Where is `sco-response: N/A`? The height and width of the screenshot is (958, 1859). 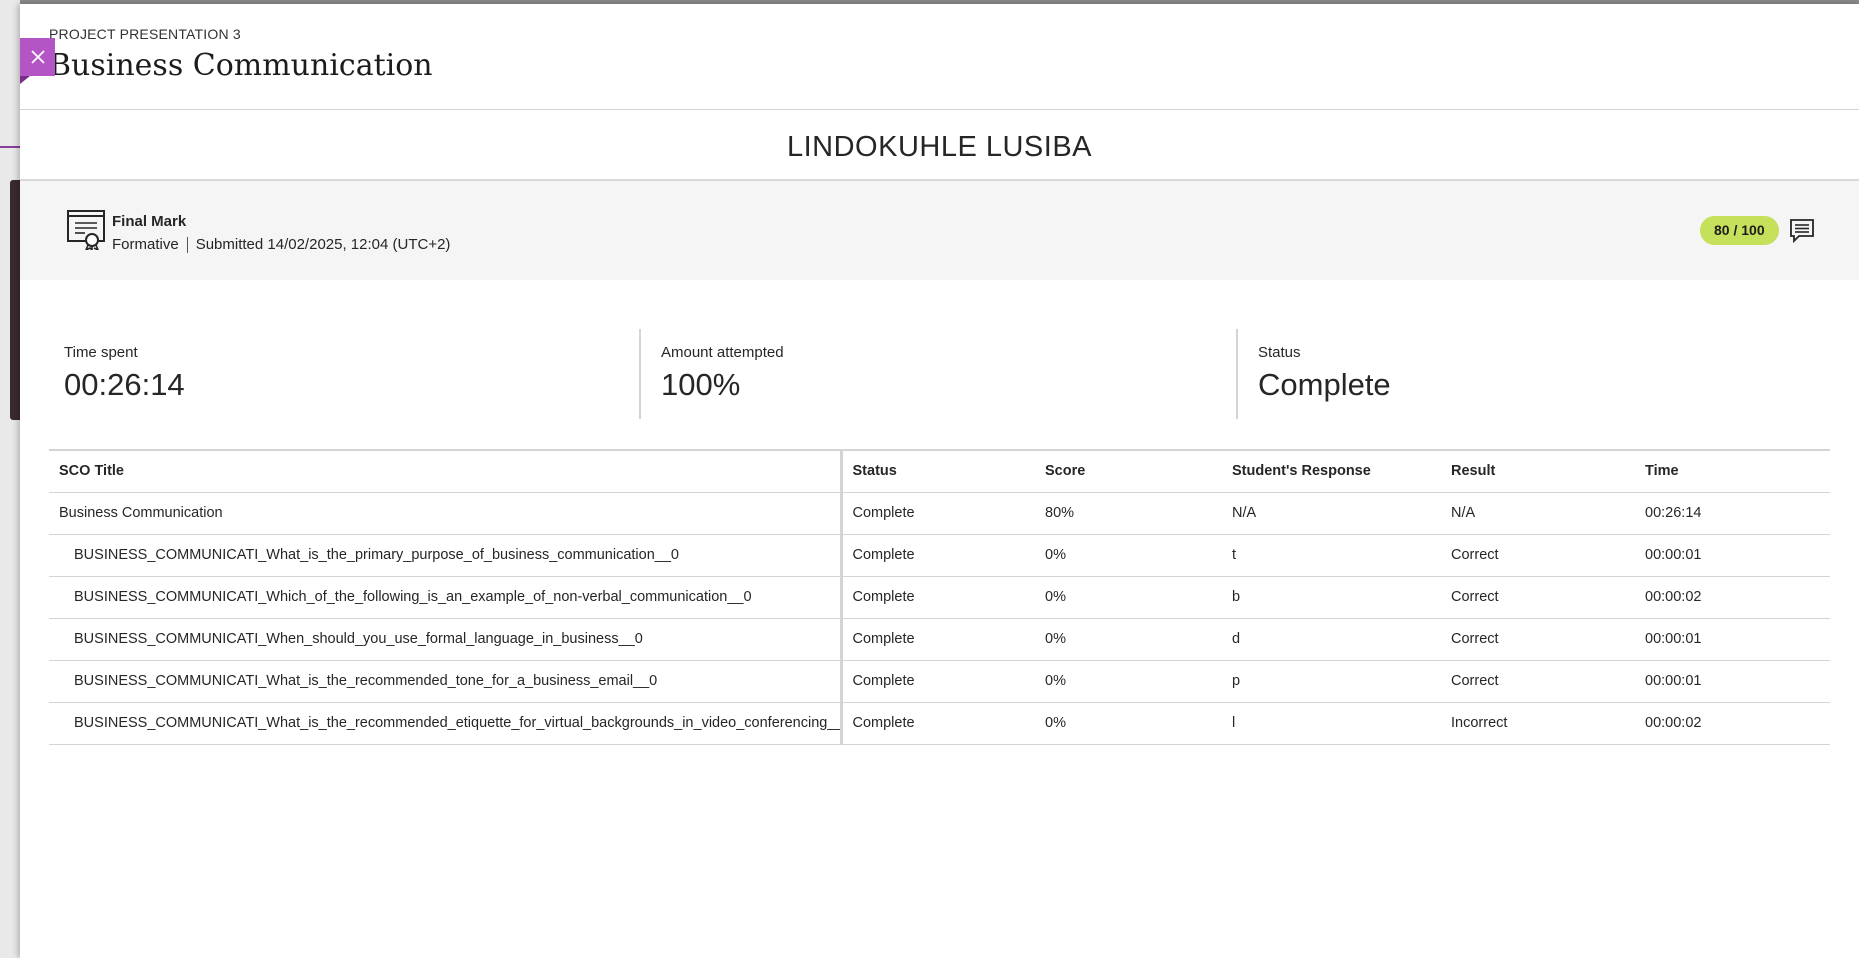
sco-response: N/A is located at coordinates (1244, 513).